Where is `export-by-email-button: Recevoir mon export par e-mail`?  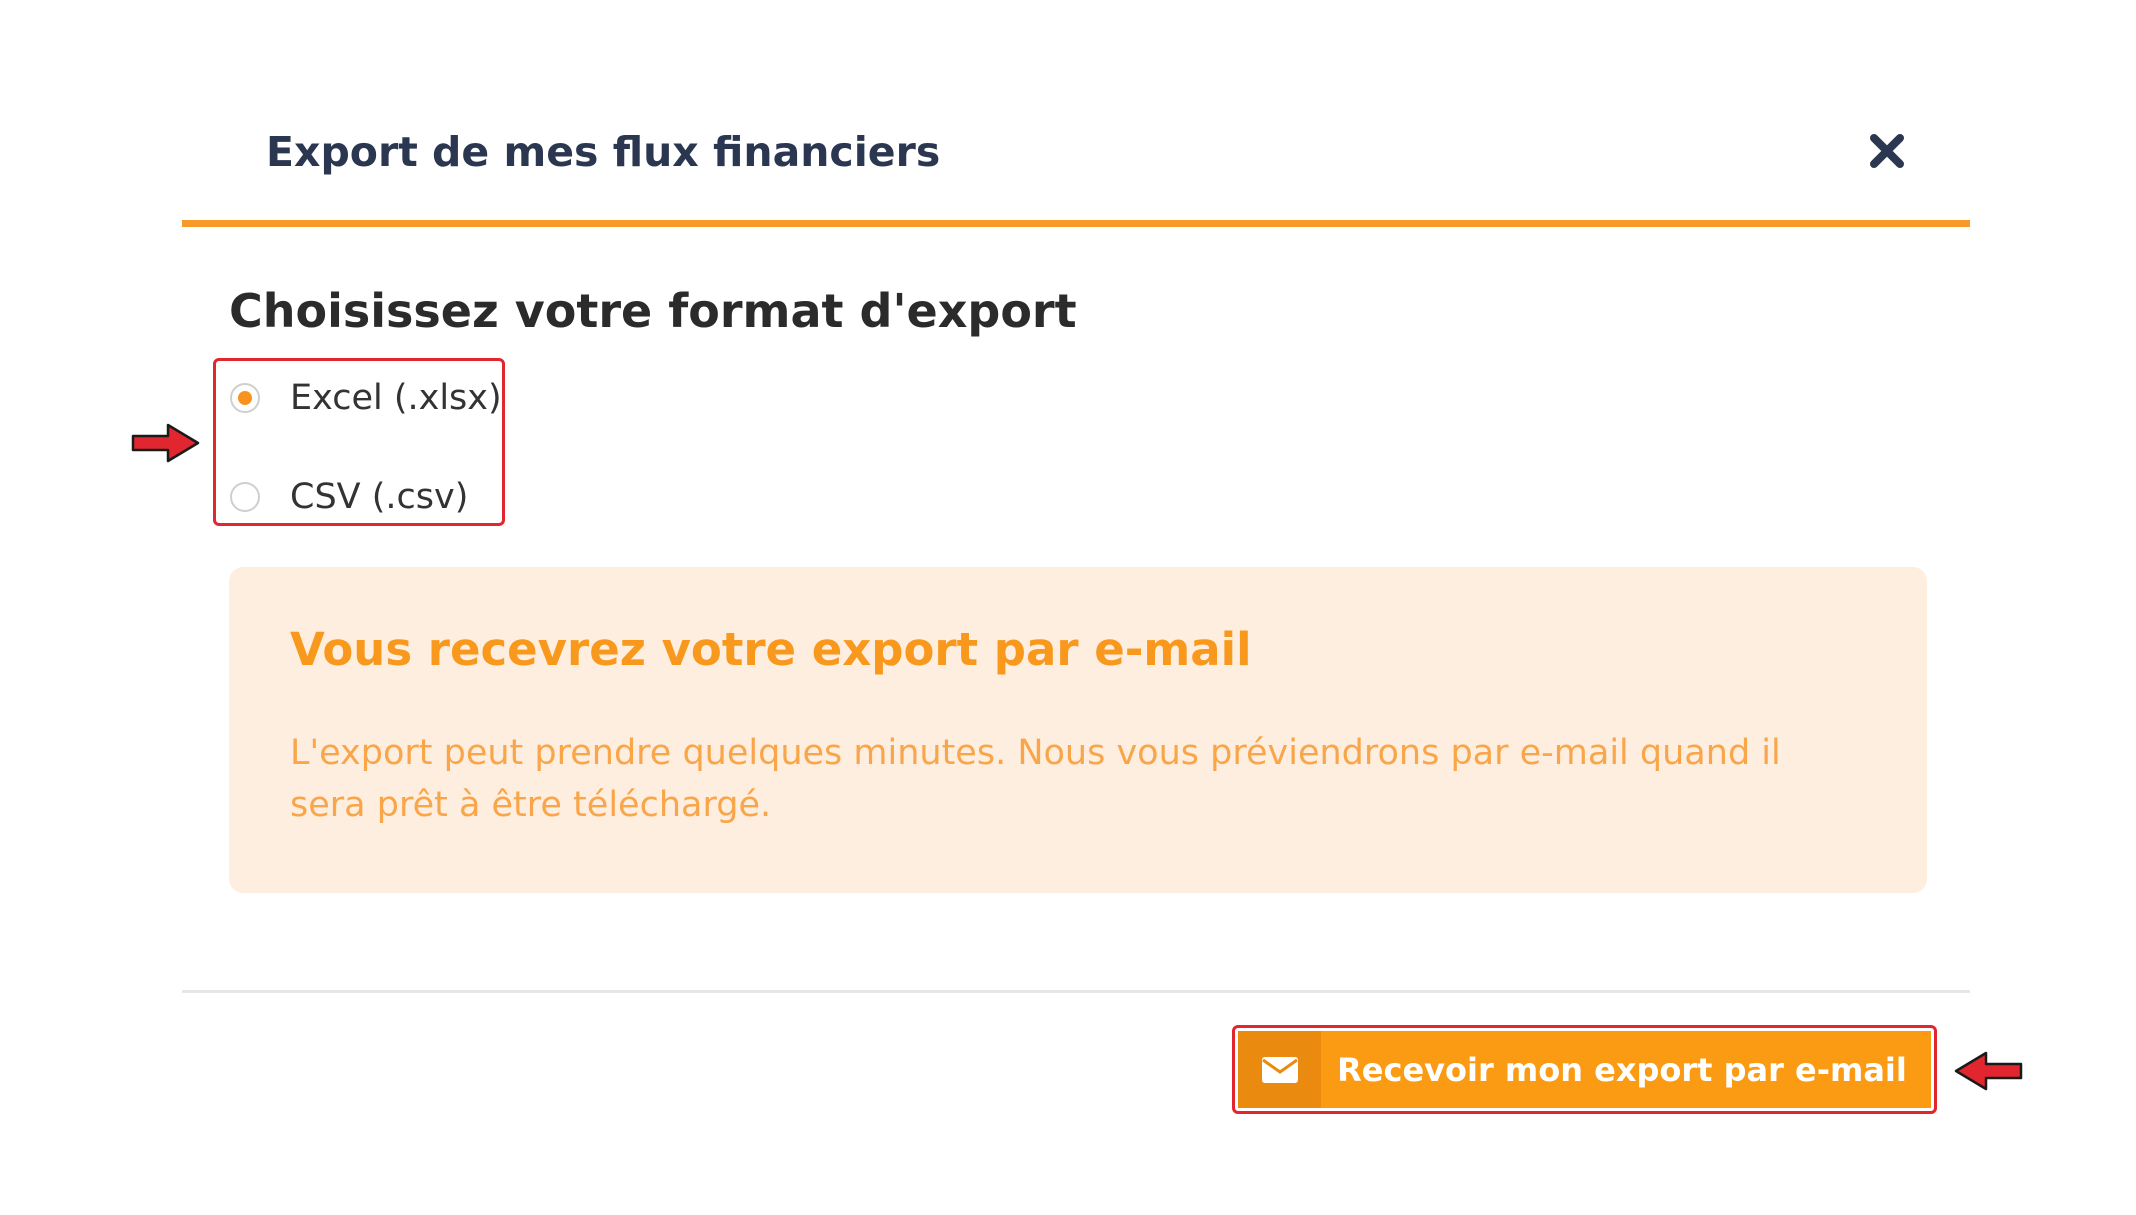 export-by-email-button: Recevoir mon export par e-mail is located at coordinates (1584, 1069).